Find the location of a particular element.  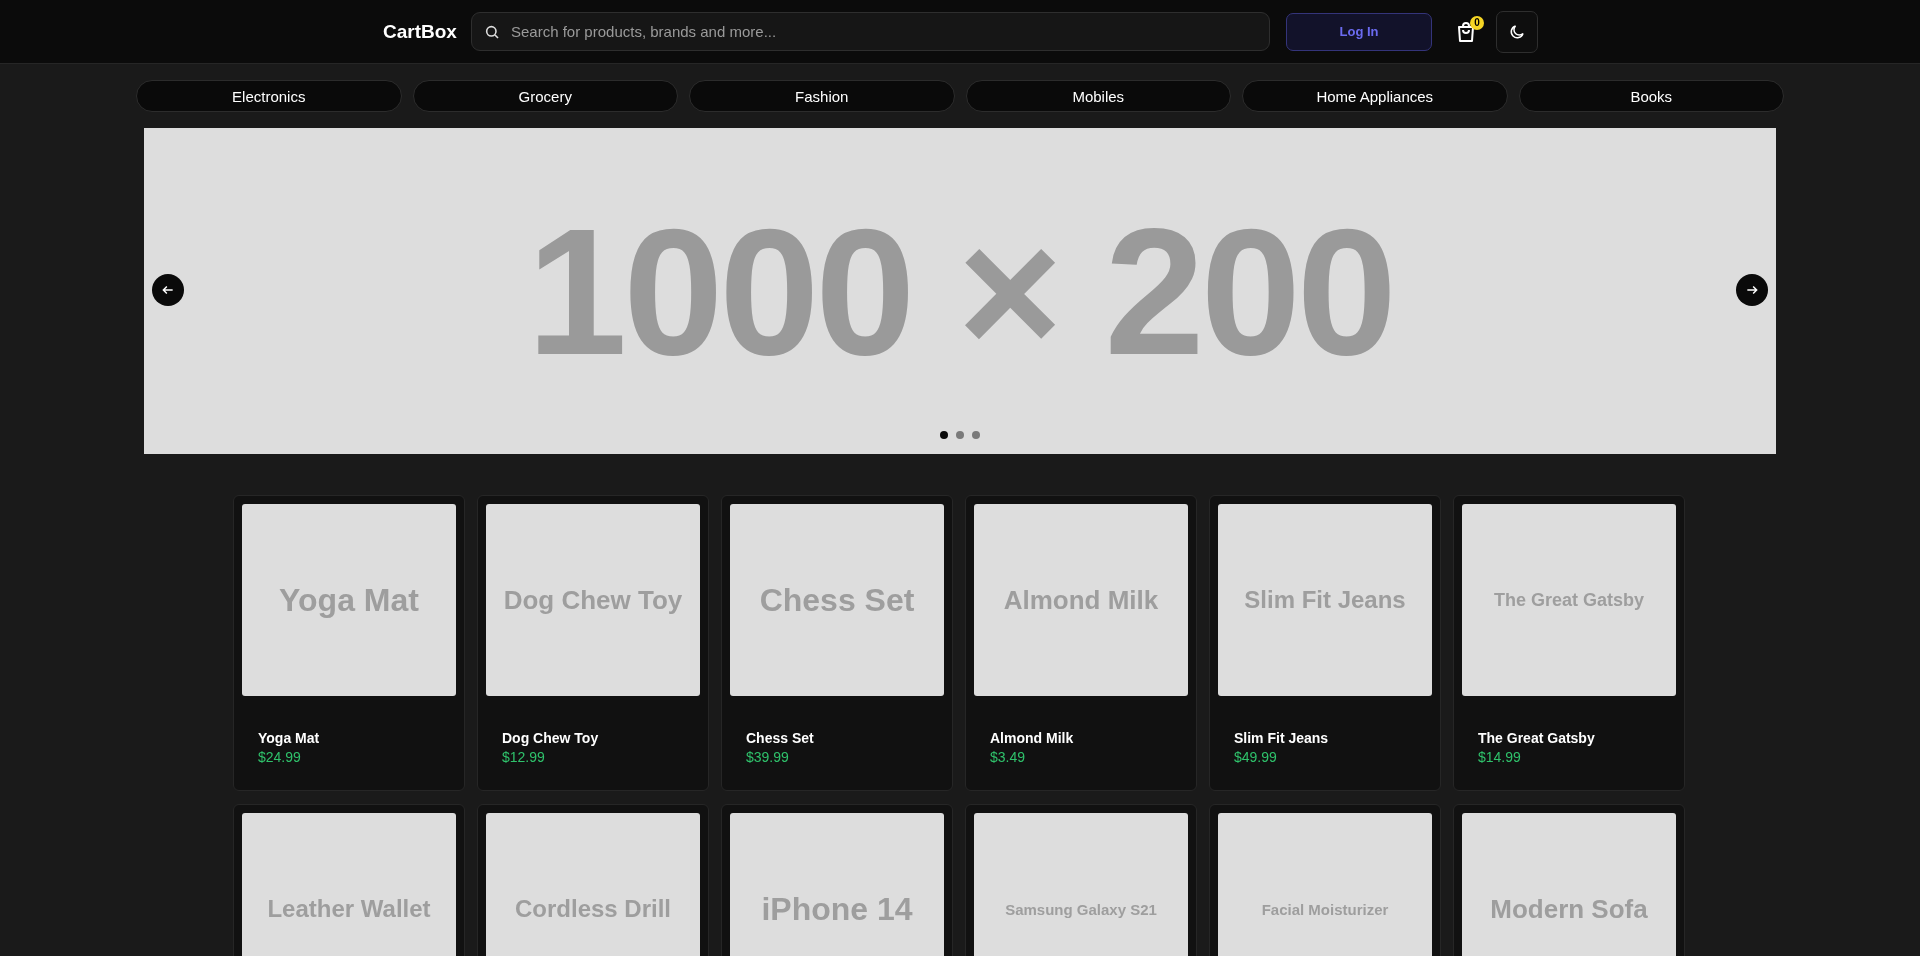

category-tab: Fashion is located at coordinates (822, 96).